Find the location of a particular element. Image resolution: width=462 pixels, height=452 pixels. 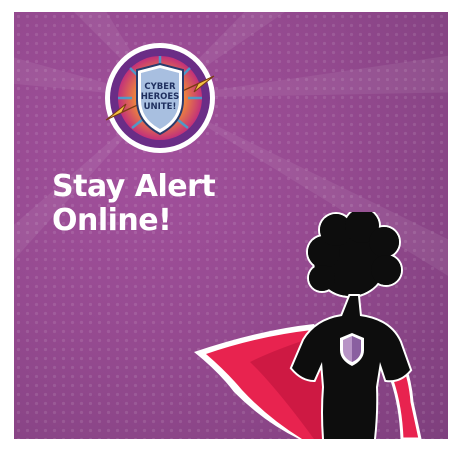

badge-line-3: UNITE! is located at coordinates (160, 107).